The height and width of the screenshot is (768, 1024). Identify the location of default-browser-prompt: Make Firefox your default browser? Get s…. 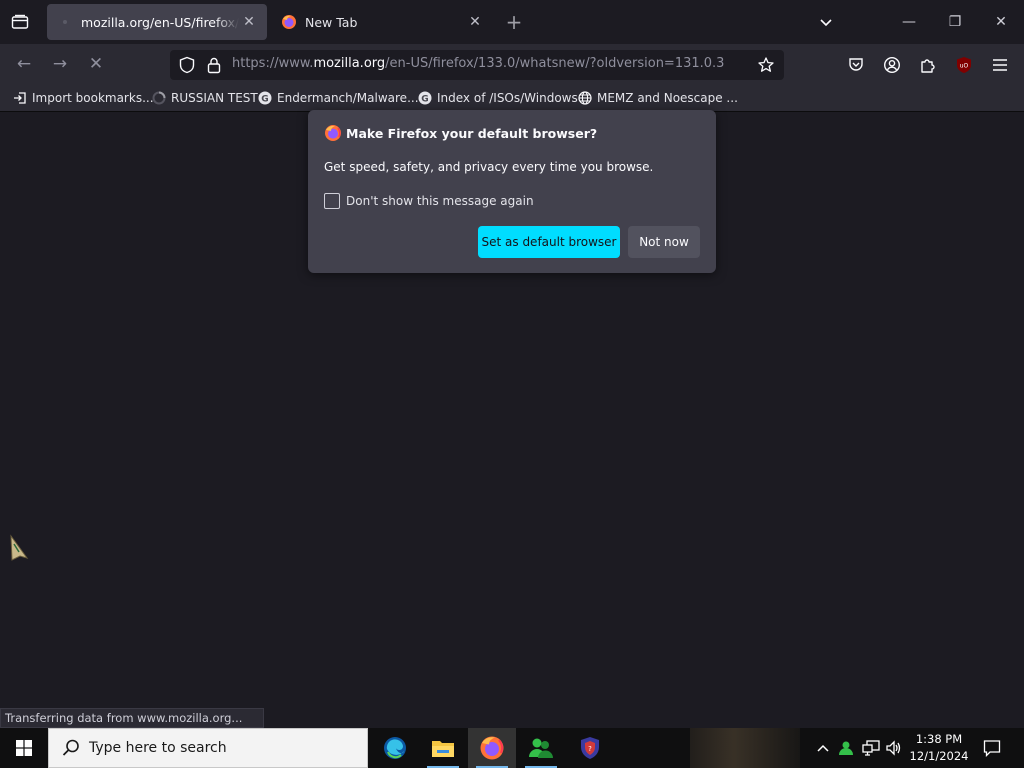
(512, 191).